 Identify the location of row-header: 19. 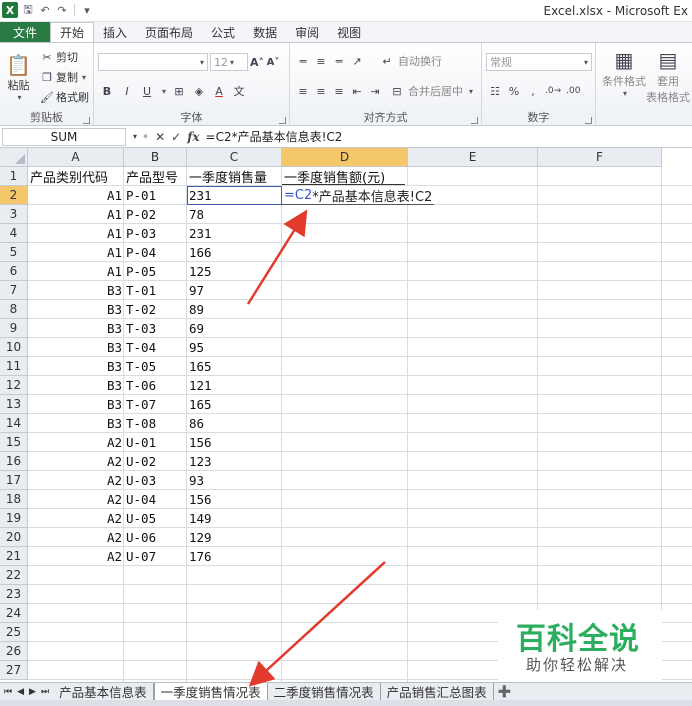
(14, 518).